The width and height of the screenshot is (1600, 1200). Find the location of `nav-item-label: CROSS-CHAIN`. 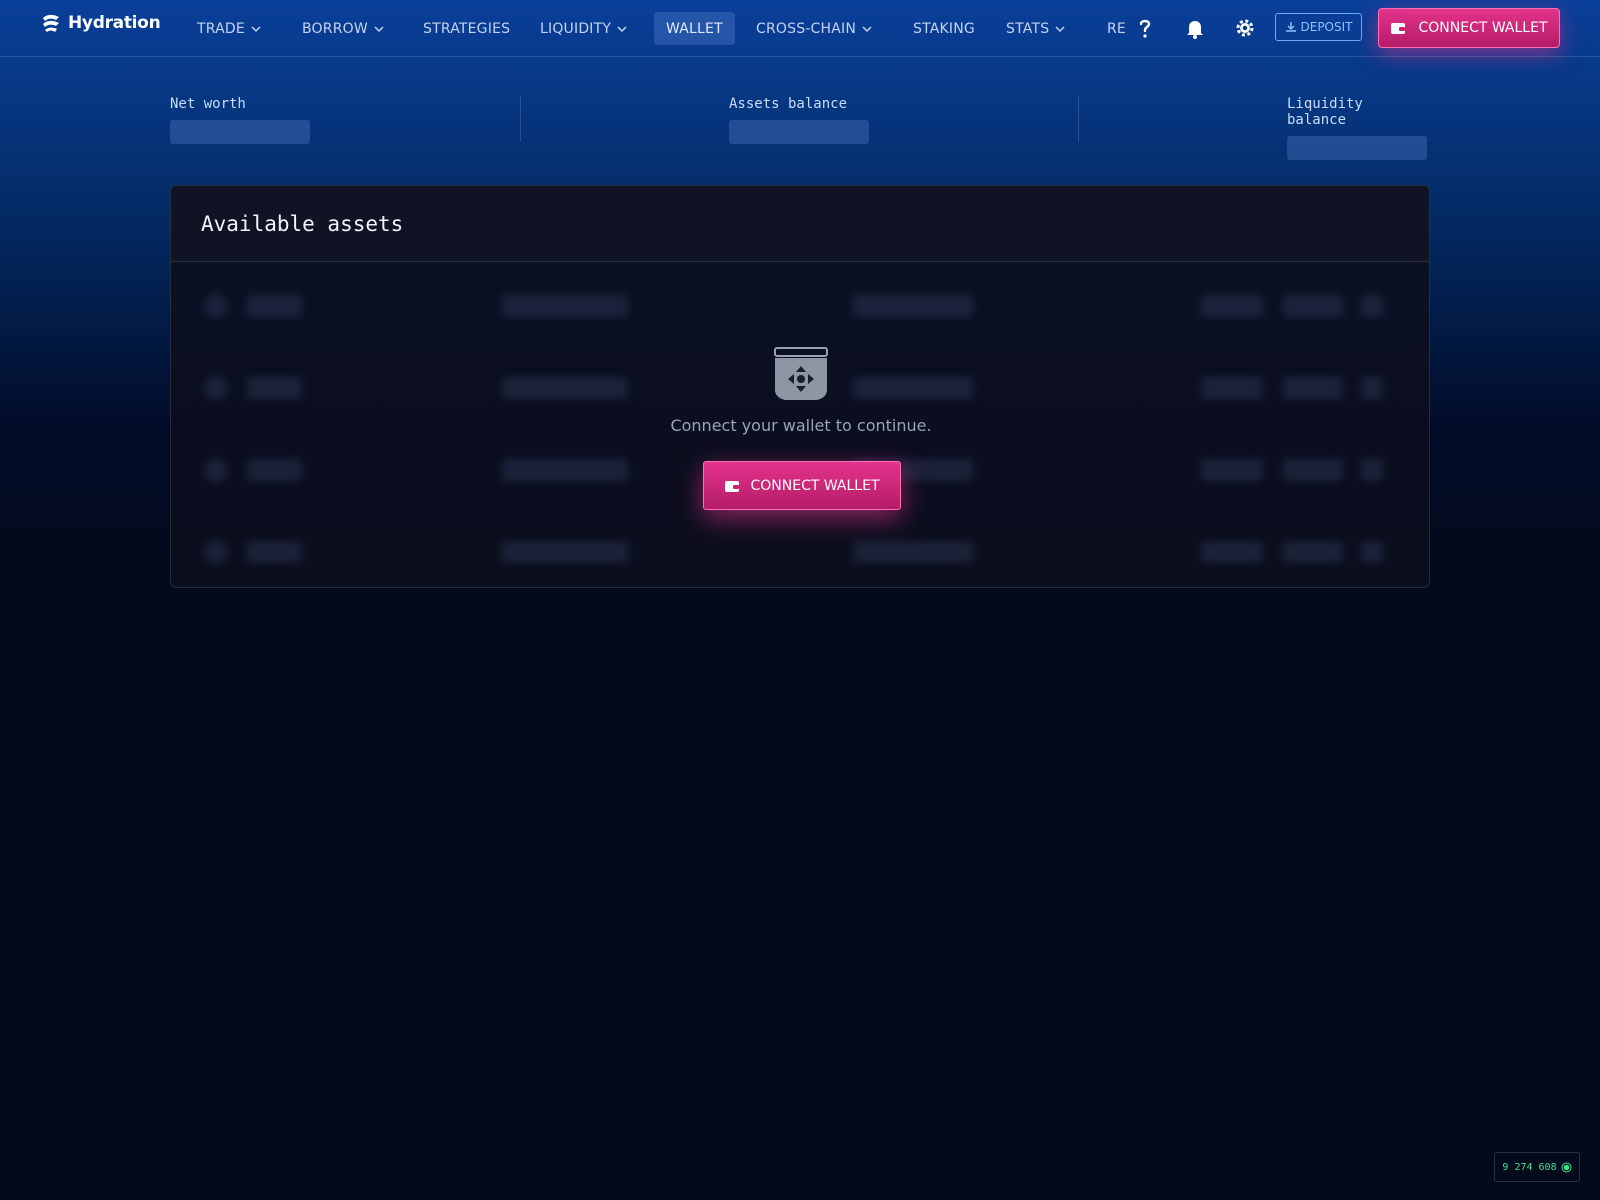

nav-item-label: CROSS-CHAIN is located at coordinates (806, 28).